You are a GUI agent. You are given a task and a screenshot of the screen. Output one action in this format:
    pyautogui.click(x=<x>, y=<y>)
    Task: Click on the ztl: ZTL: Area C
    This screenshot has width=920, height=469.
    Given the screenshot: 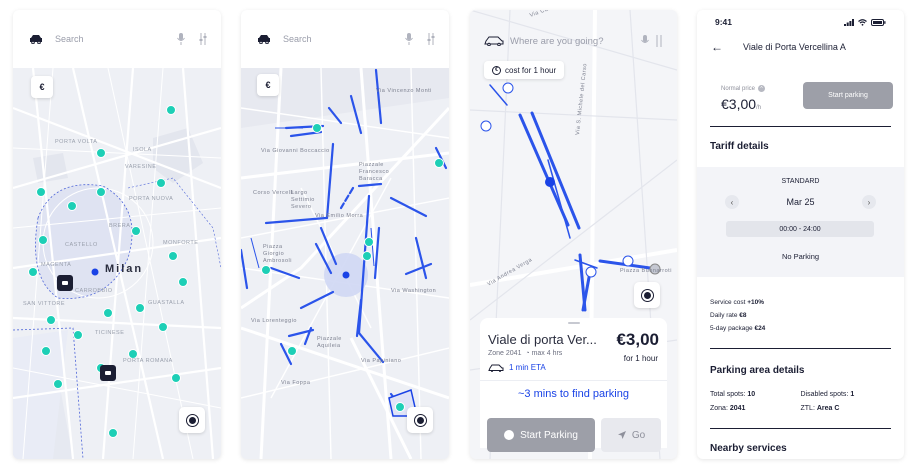 What is the action you would take?
    pyautogui.click(x=846, y=408)
    